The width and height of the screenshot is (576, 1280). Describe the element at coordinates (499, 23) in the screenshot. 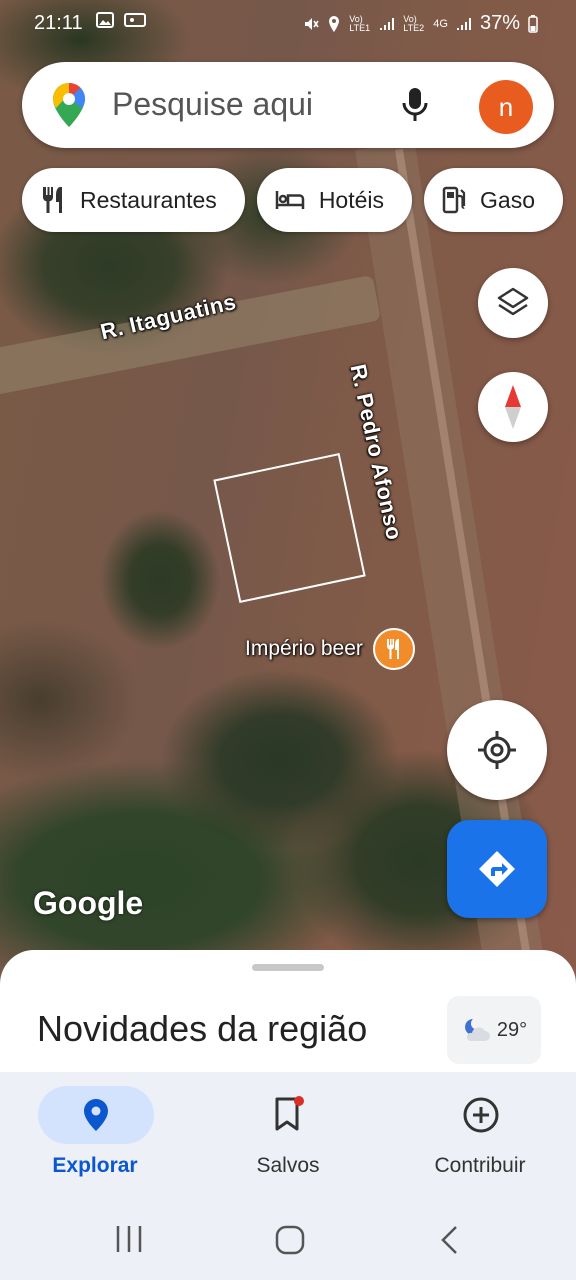

I see `battery-percent: 37%` at that location.